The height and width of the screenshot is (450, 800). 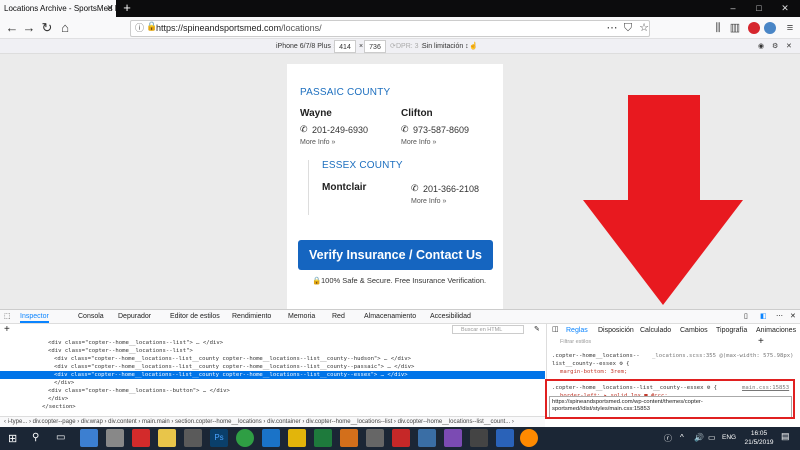 What do you see at coordinates (344, 187) in the screenshot?
I see `location-name: Montclair` at bounding box center [344, 187].